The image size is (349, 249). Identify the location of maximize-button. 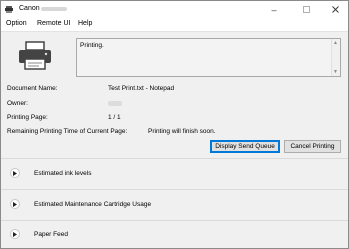
(306, 9).